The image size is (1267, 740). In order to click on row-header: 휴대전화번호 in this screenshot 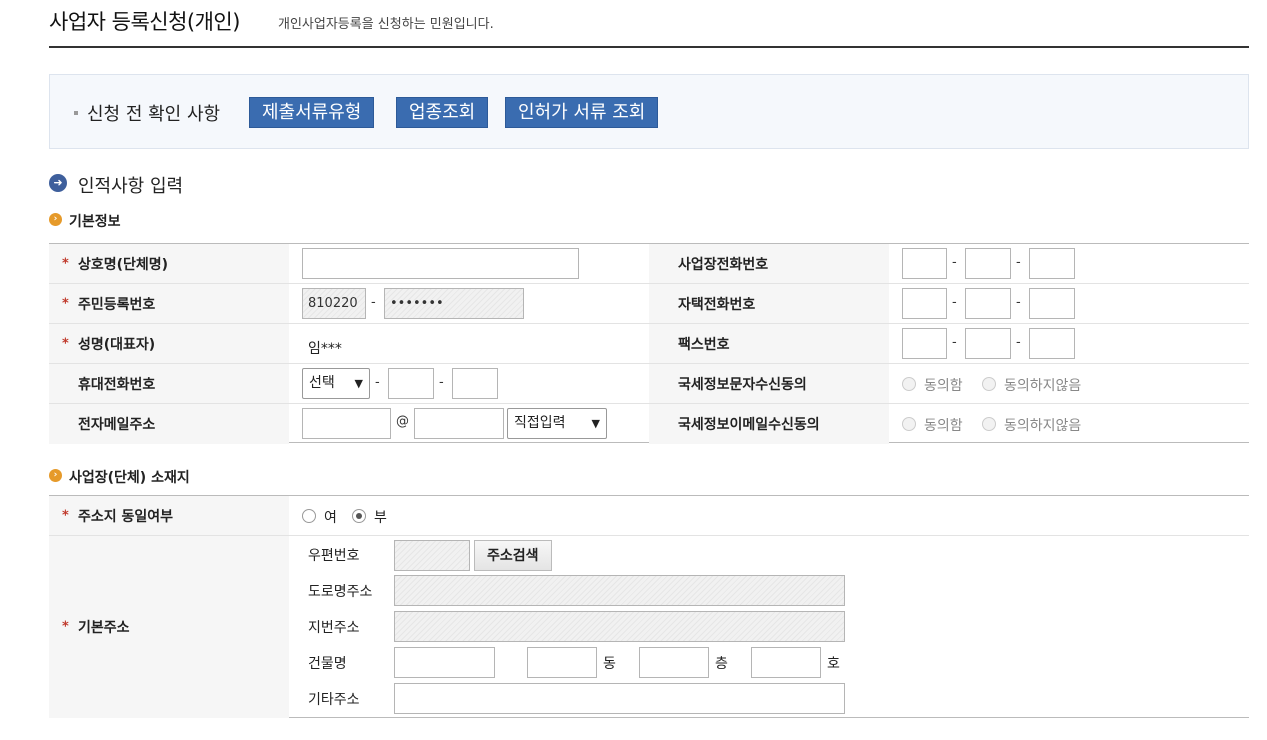, I will do `click(169, 383)`.